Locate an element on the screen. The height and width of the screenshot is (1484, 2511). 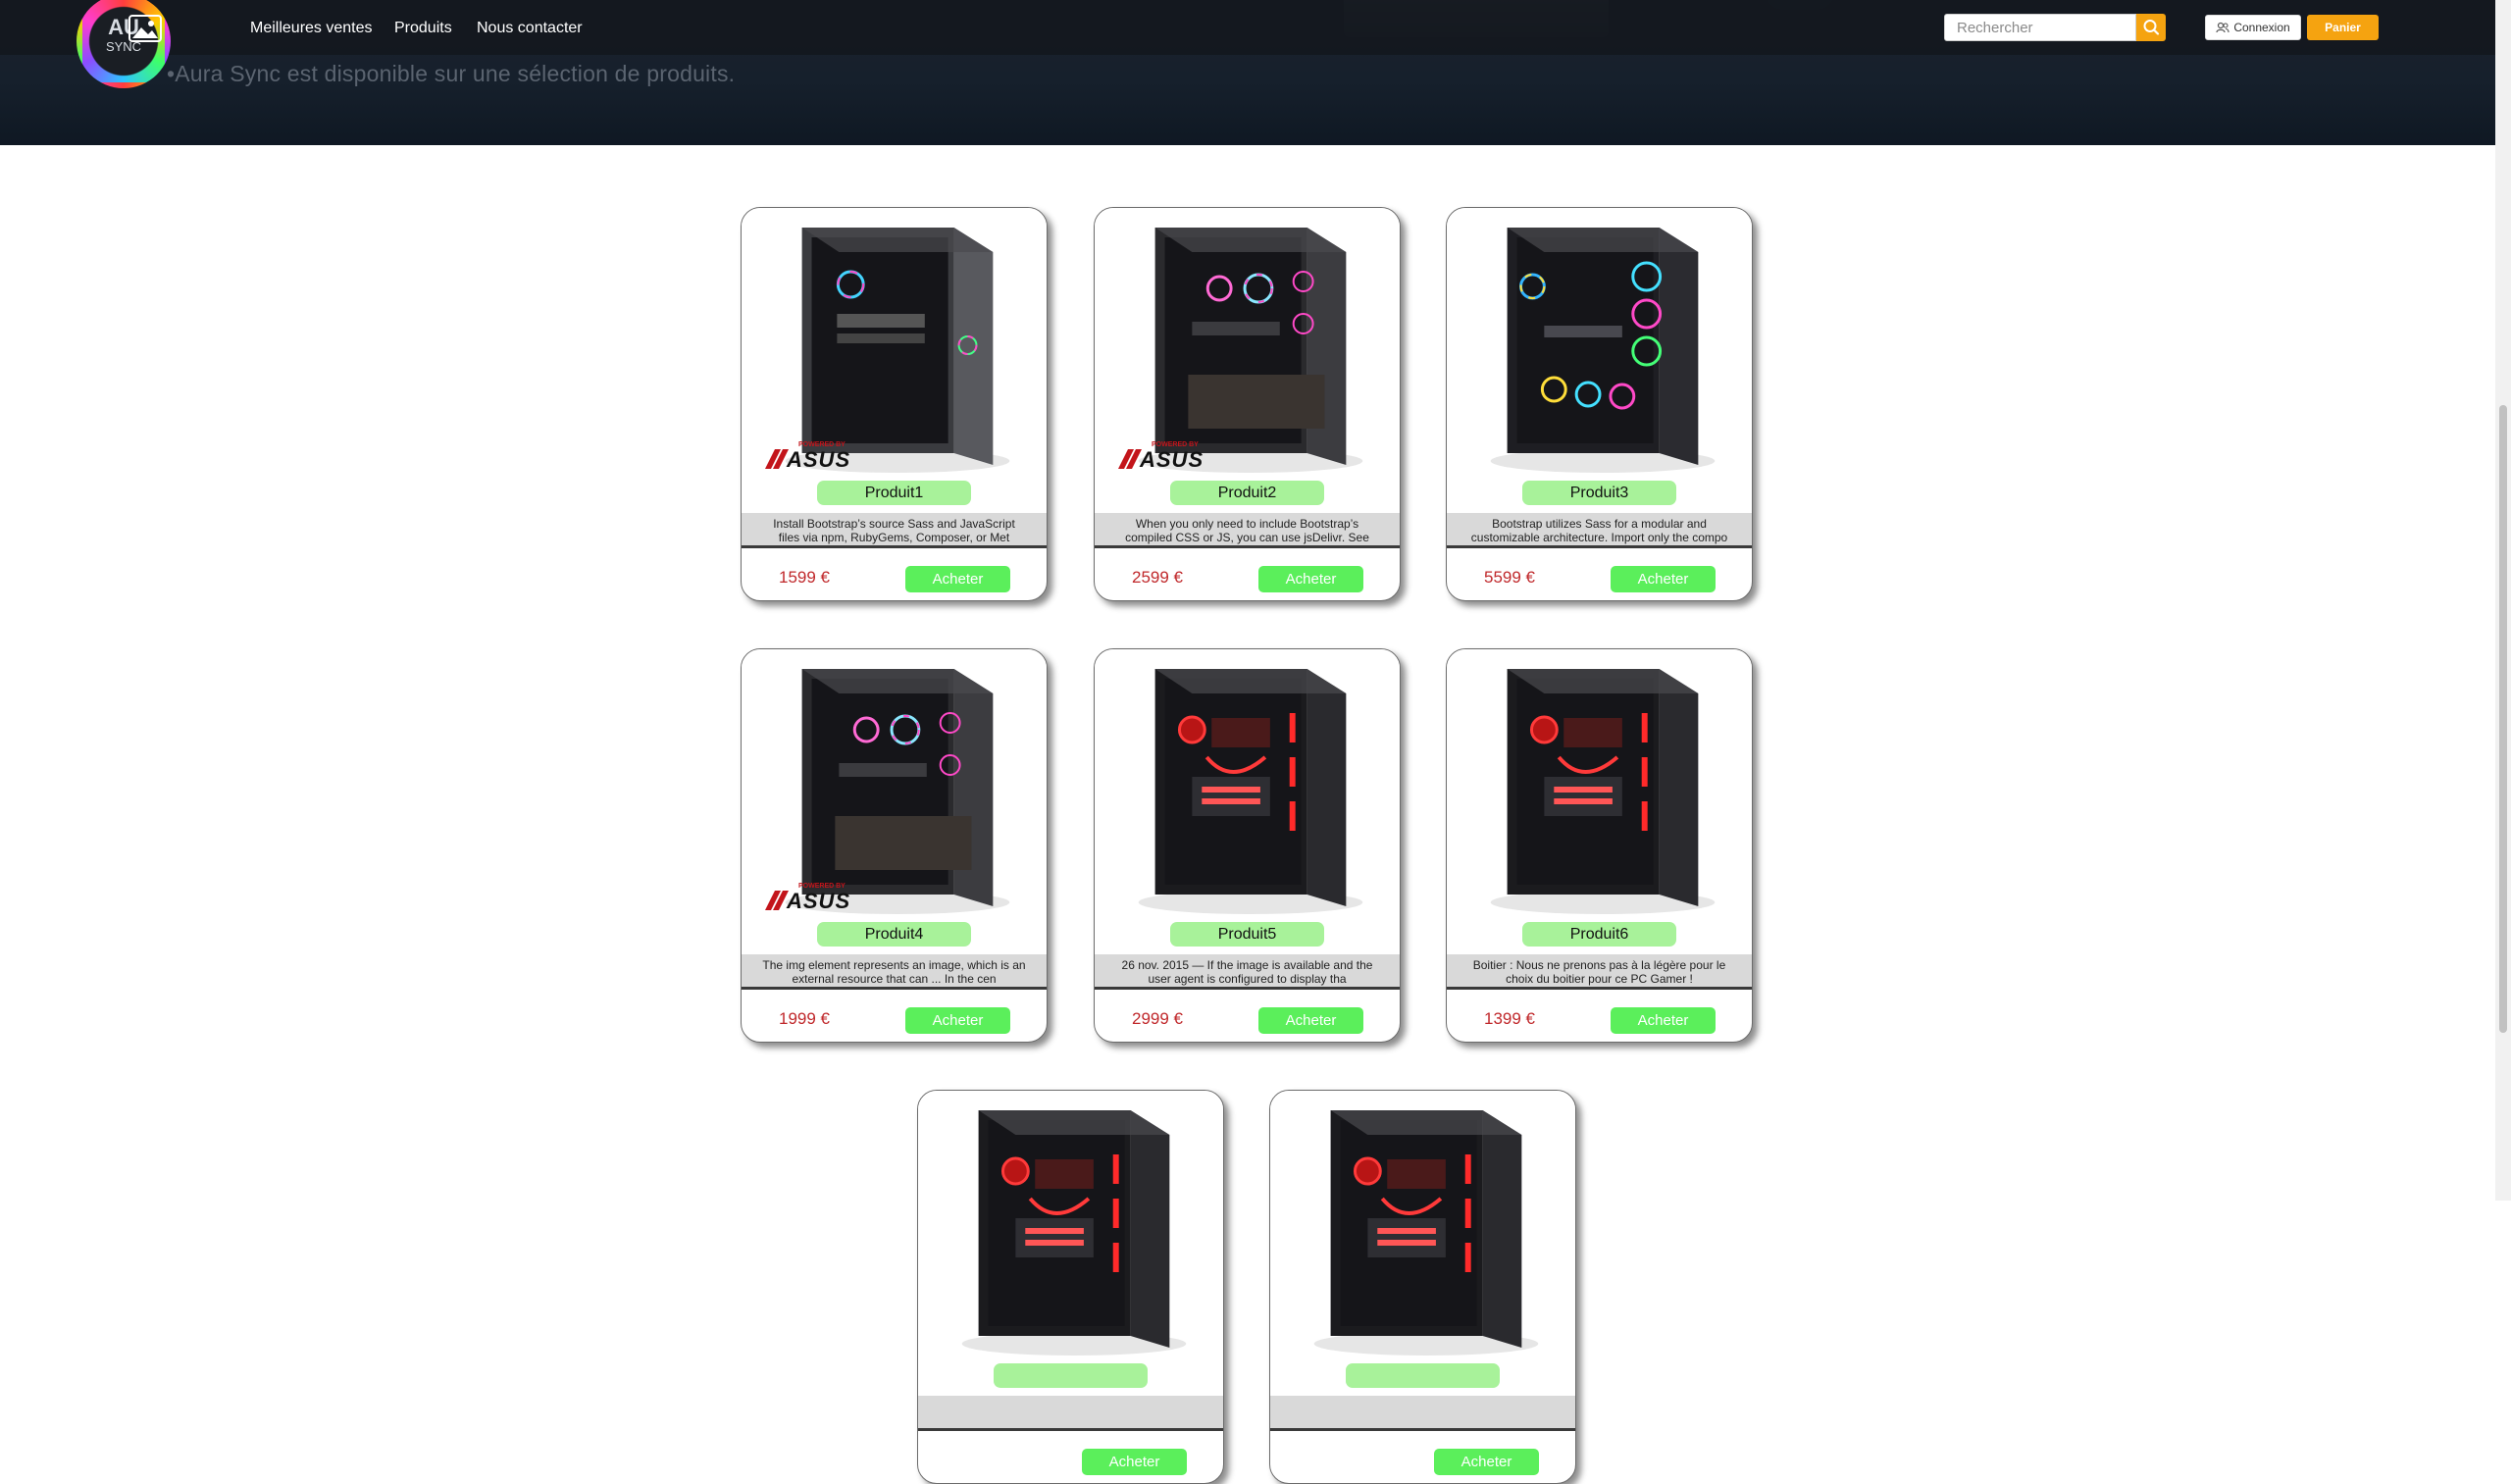
product-name: Produit1 is located at coordinates (894, 493).